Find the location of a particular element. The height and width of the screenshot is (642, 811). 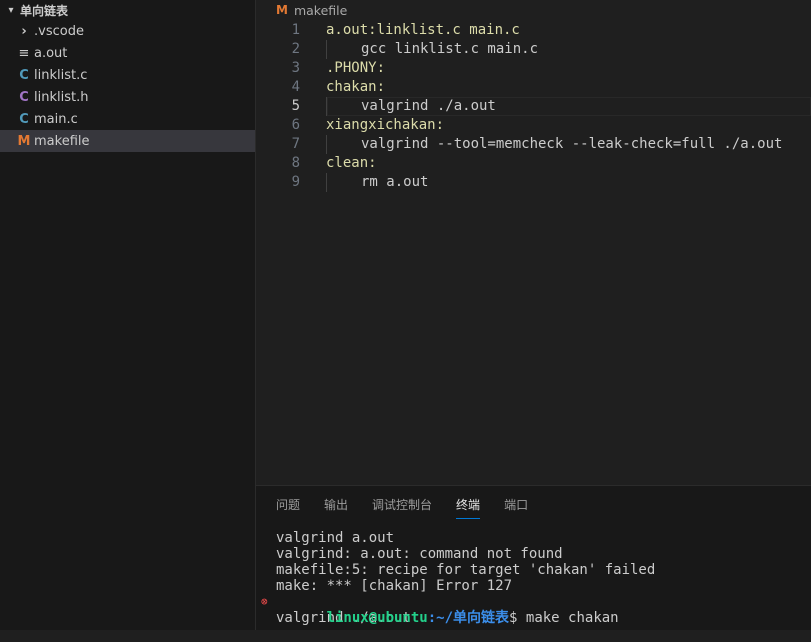

terminal-line: valgrind: a.out: command not found is located at coordinates (419, 554).